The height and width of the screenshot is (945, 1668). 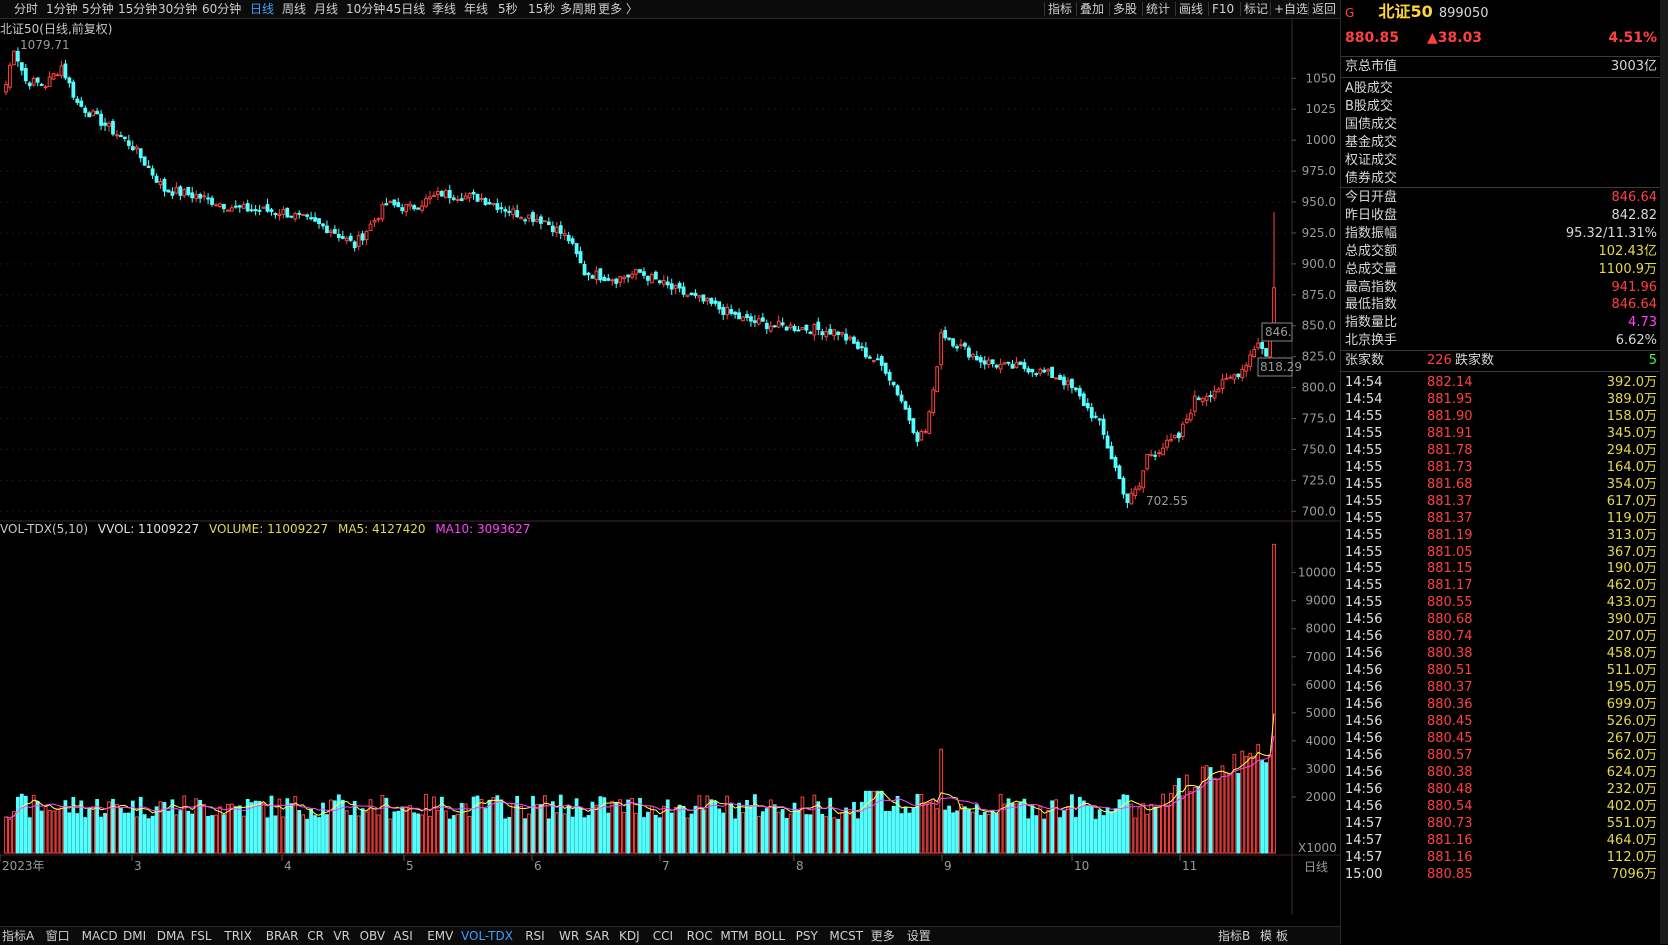 What do you see at coordinates (100, 936) in the screenshot?
I see `indicator-tab: MACD` at bounding box center [100, 936].